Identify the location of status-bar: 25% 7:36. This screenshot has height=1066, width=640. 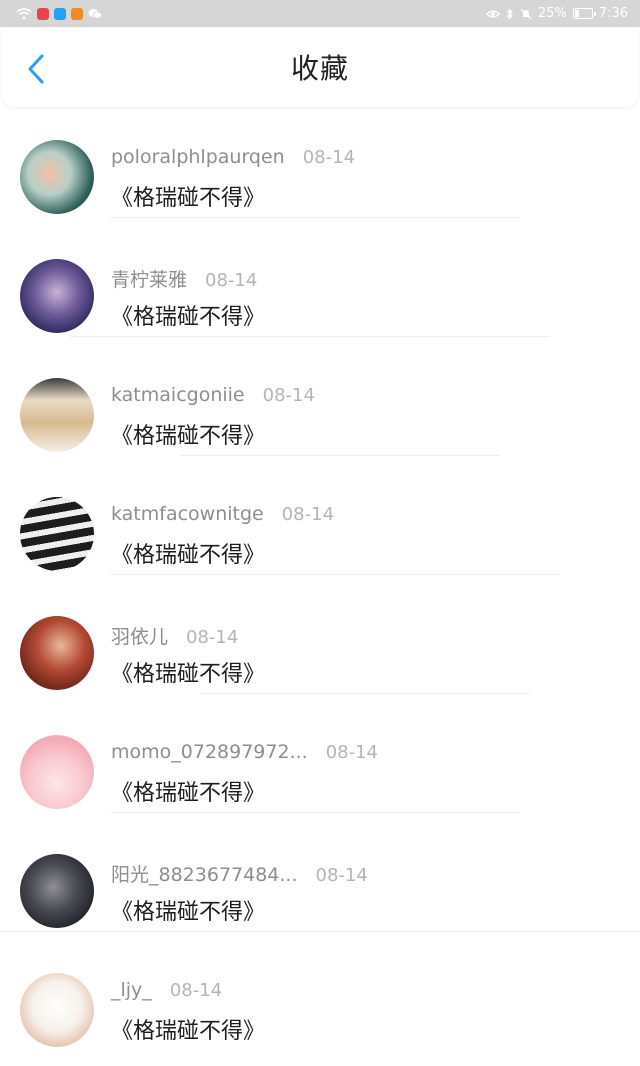
(320, 13).